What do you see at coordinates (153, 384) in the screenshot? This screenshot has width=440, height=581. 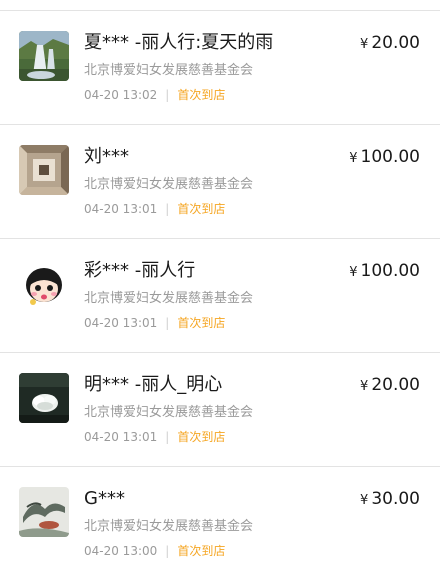 I see `donor-name: 明*** -丽人_明心` at bounding box center [153, 384].